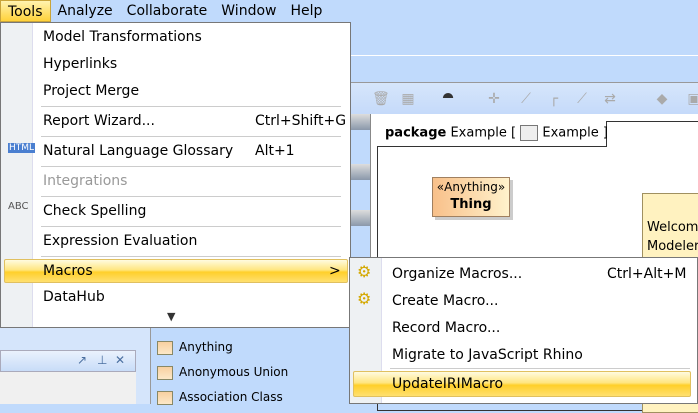  I want to click on menu-window: Window, so click(248, 11).